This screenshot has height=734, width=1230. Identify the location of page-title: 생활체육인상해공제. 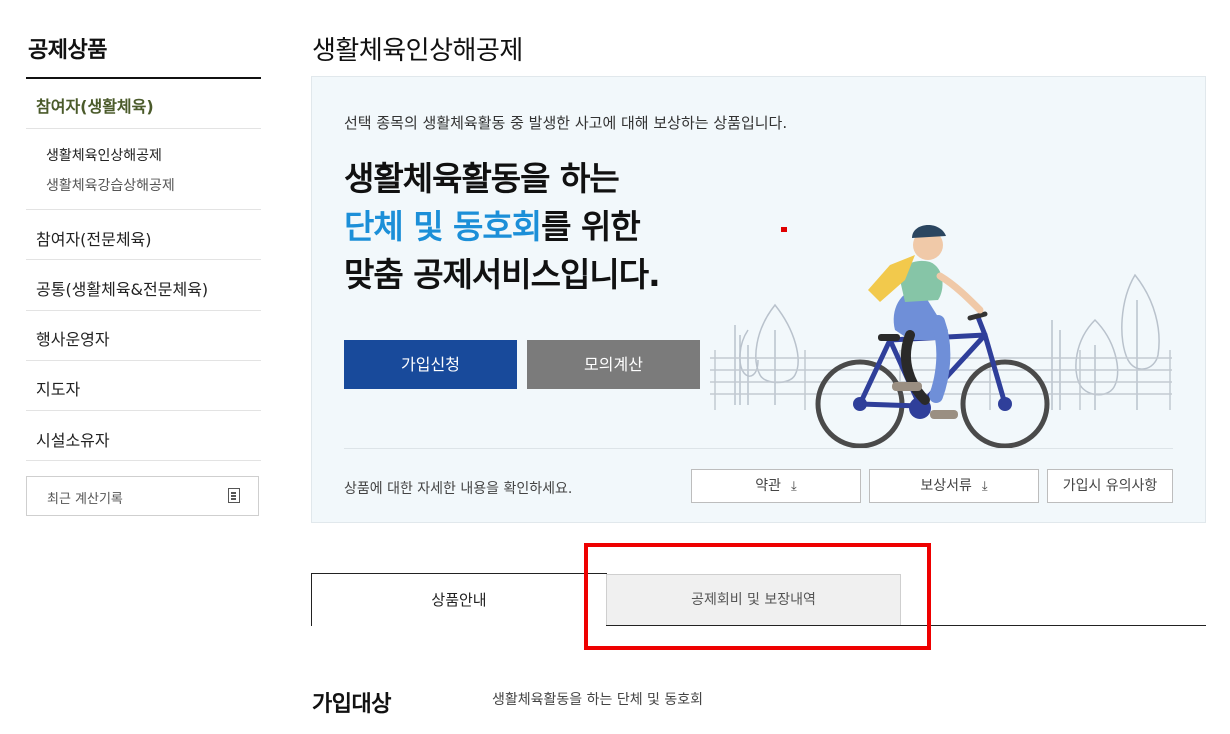
(417, 51).